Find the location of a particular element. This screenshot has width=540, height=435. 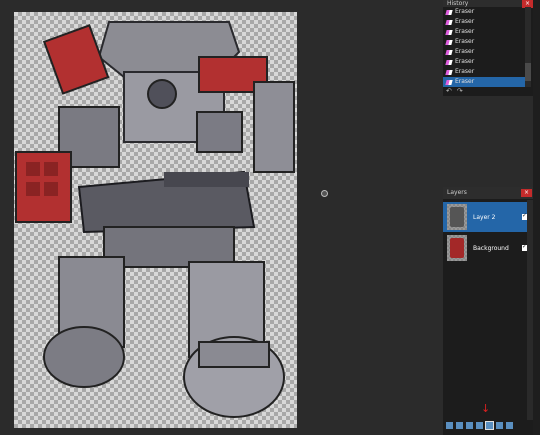

layers-panel: Layers × Layer 2 Background is located at coordinates (488, 311).